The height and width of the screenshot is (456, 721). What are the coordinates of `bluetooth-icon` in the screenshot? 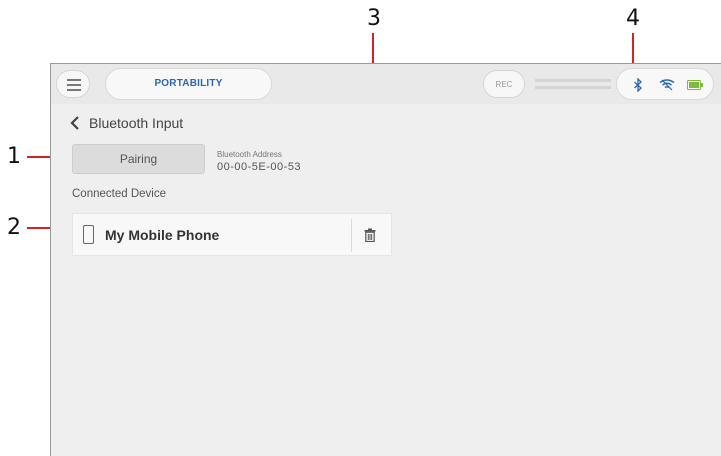 It's located at (638, 85).